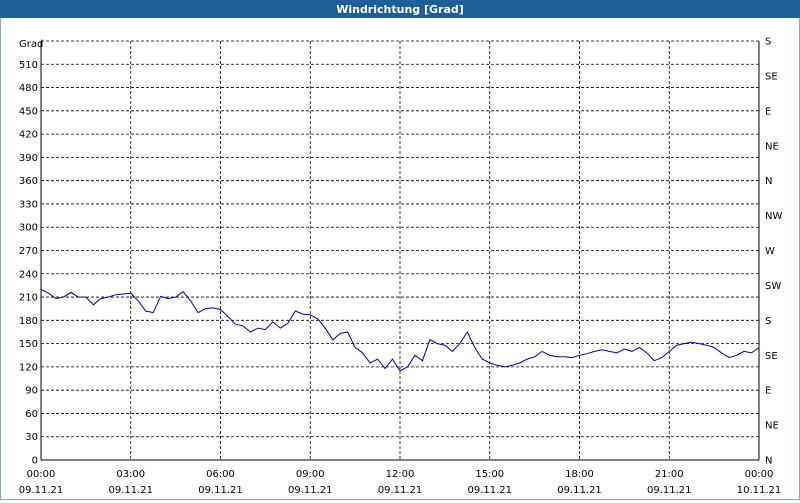 The image size is (800, 503). What do you see at coordinates (130, 474) in the screenshot?
I see `x-tick-time: 03:00` at bounding box center [130, 474].